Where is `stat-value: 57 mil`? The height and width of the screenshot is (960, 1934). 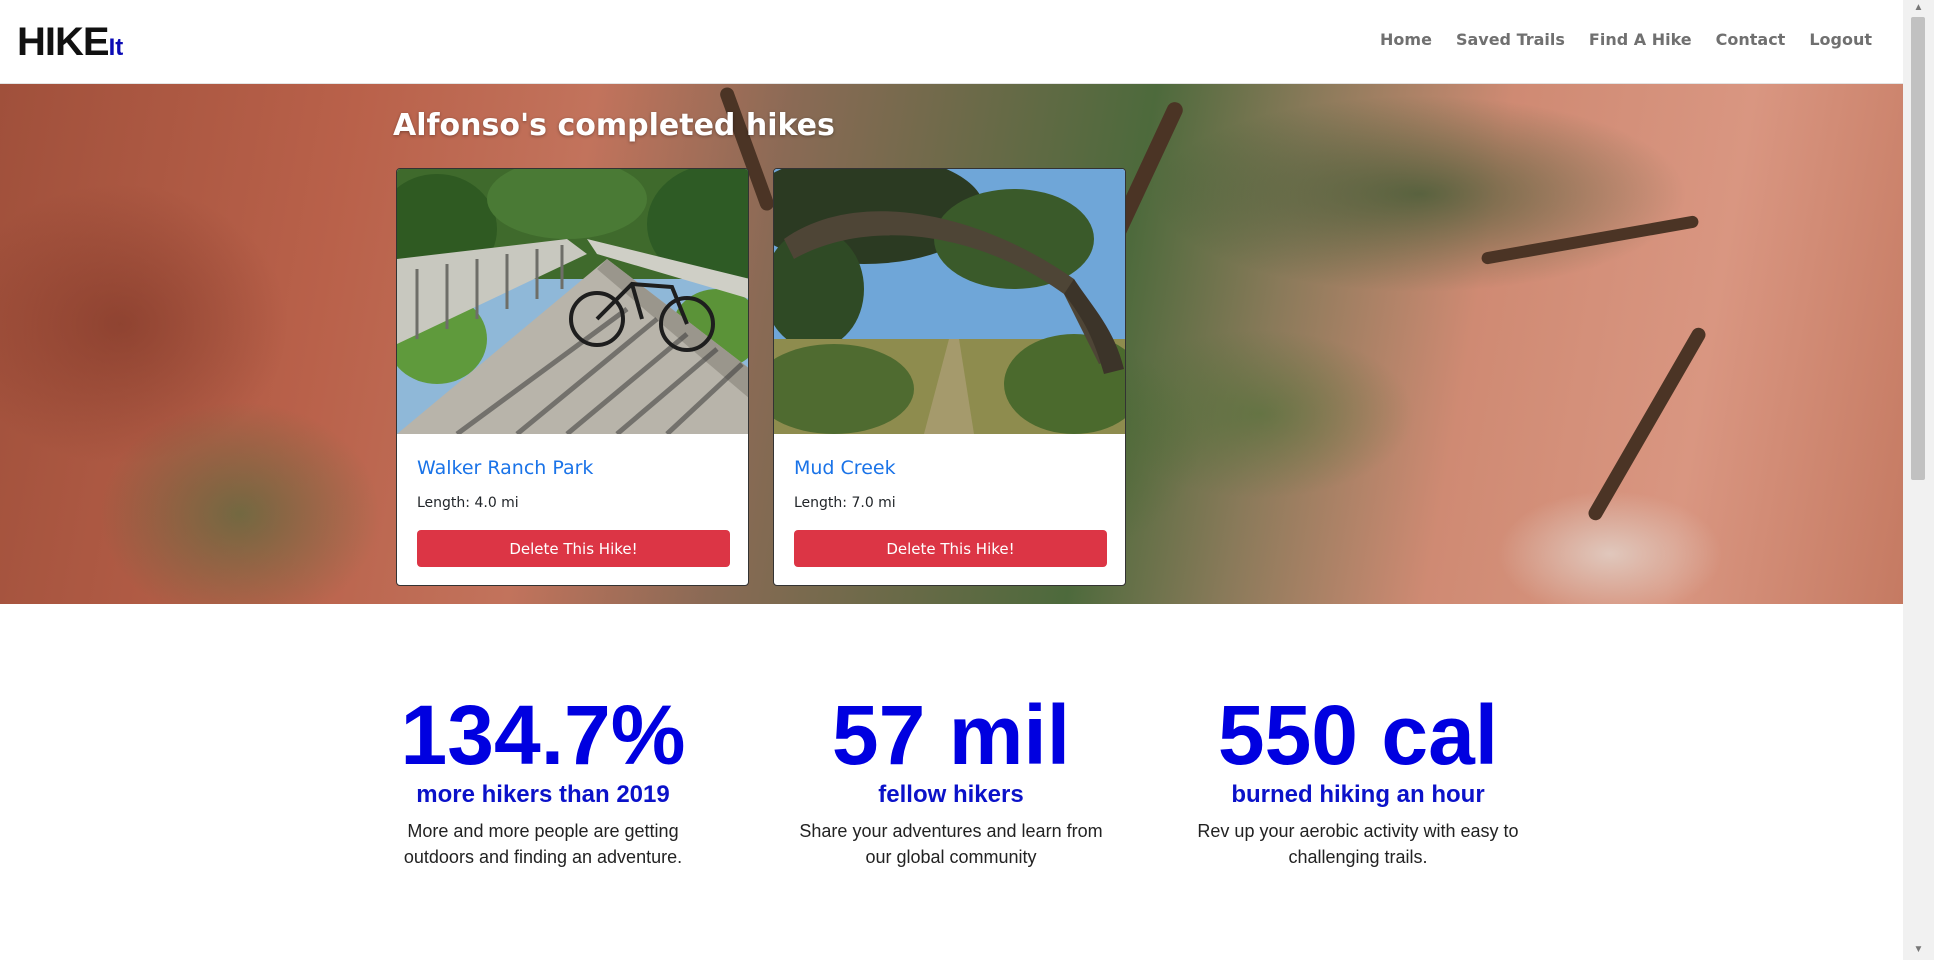
stat-value: 57 mil is located at coordinates (951, 735).